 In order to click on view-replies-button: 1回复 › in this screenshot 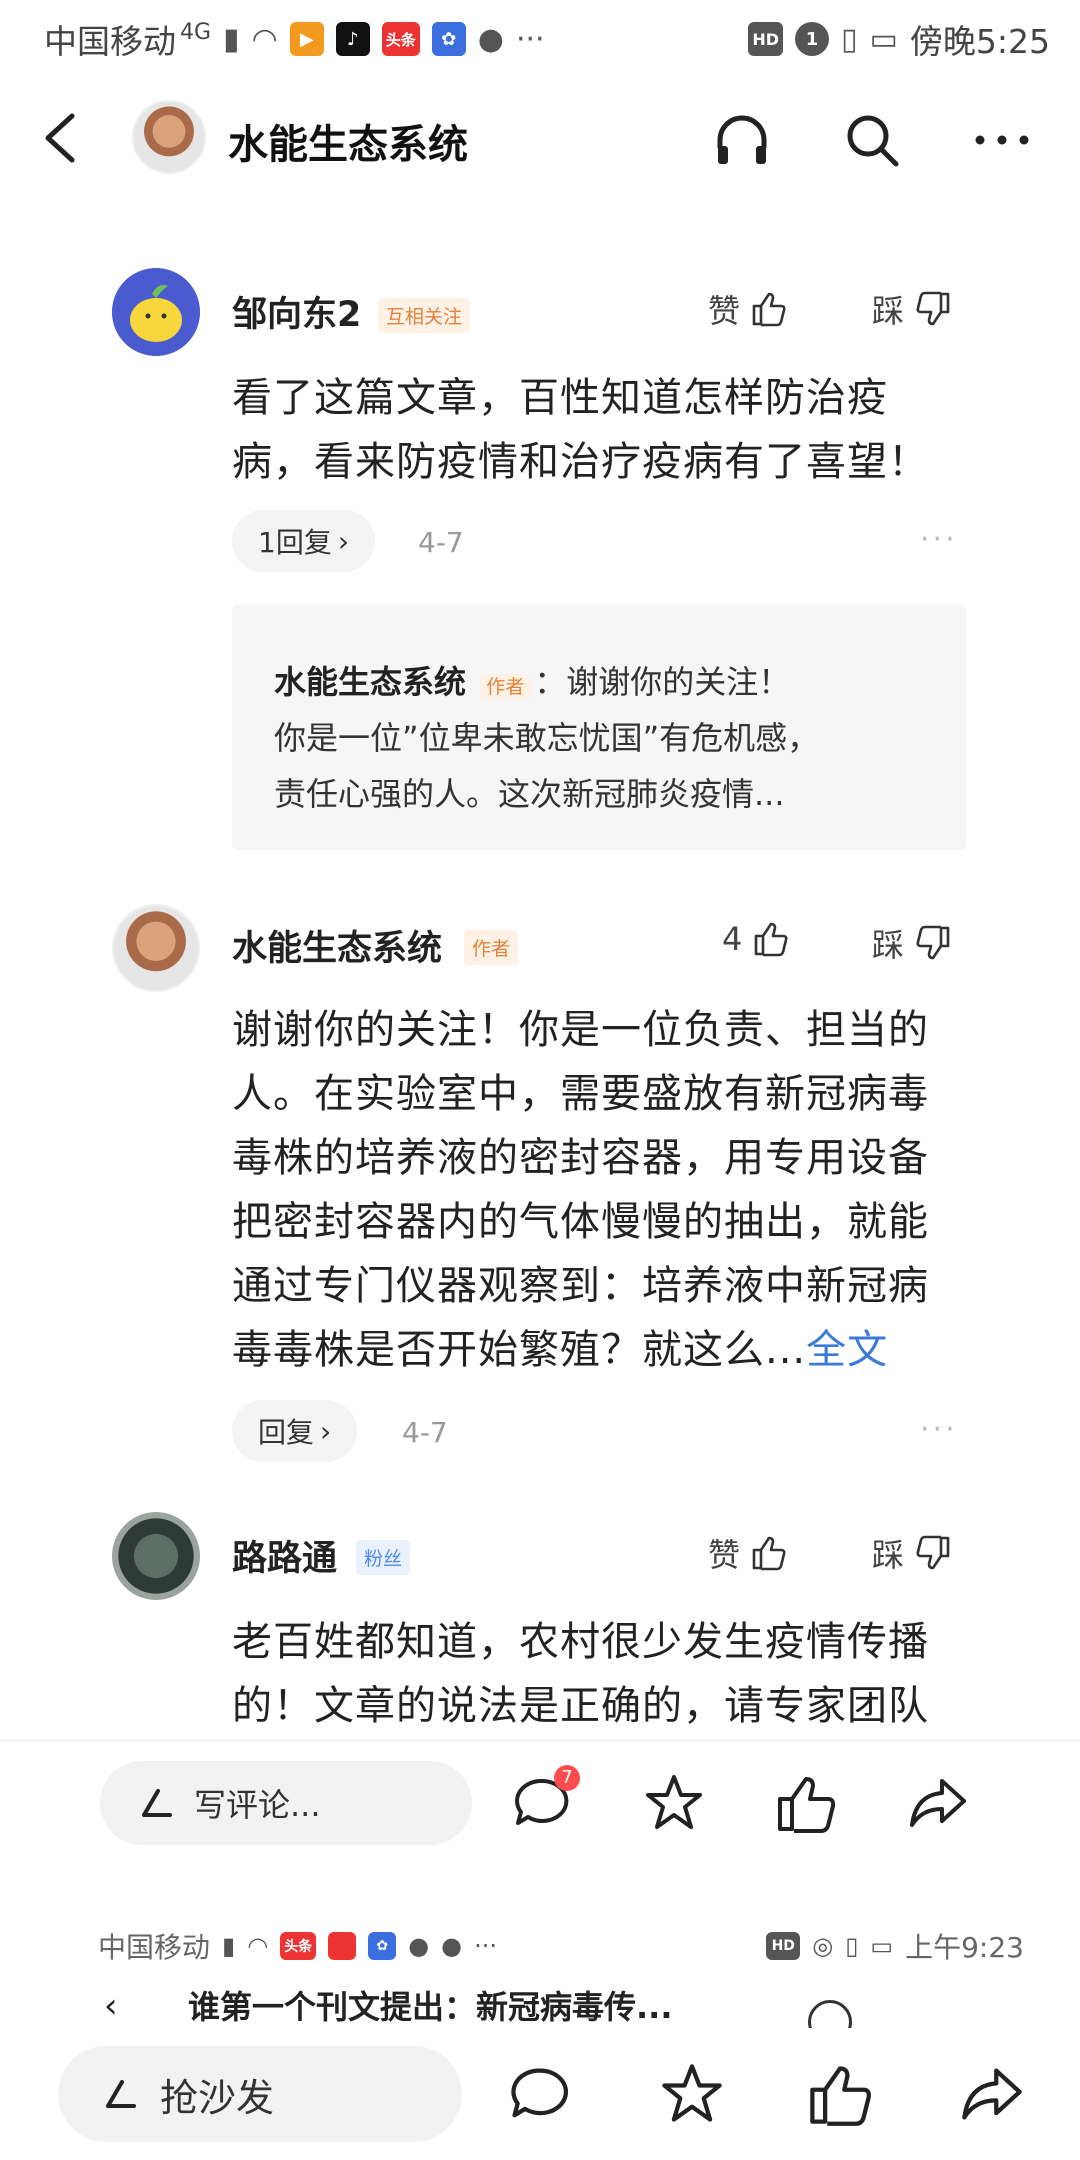, I will do `click(304, 541)`.